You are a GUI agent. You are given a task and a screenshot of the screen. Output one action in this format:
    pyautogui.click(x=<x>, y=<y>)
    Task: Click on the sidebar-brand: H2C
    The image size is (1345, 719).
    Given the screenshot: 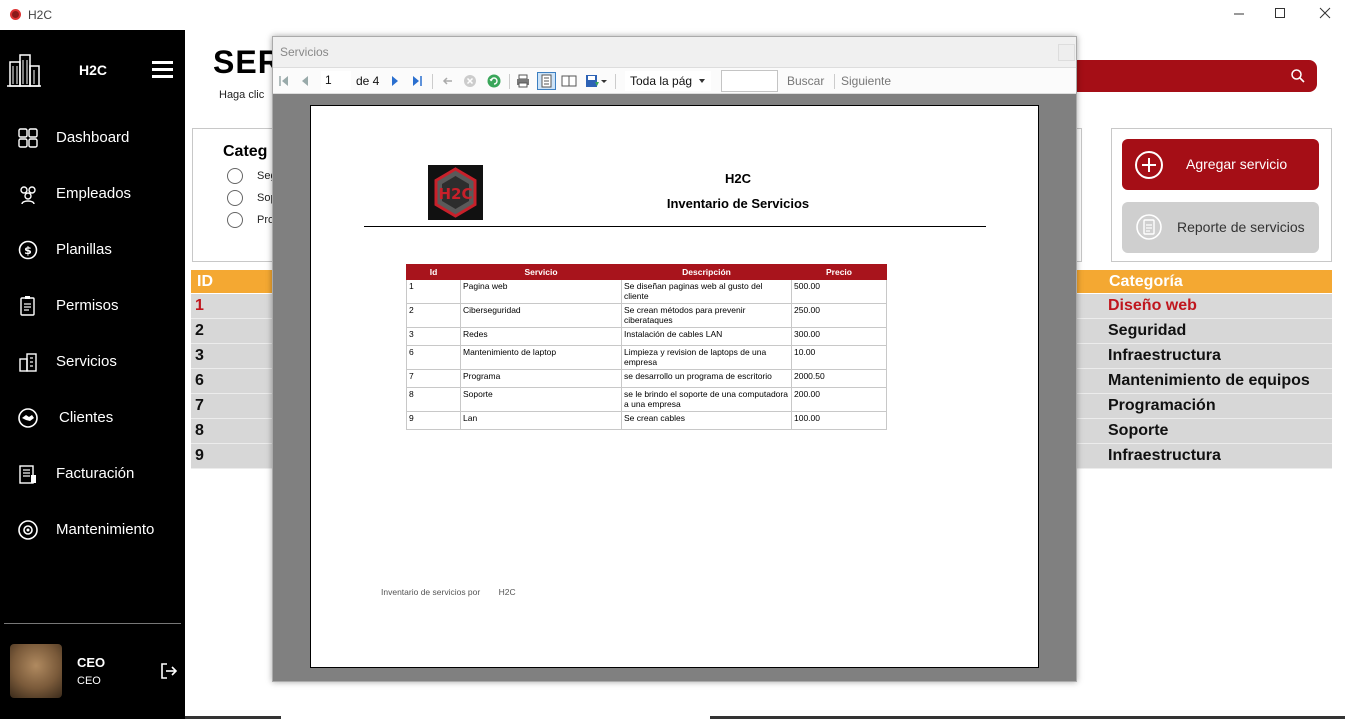 What is the action you would take?
    pyautogui.click(x=93, y=70)
    